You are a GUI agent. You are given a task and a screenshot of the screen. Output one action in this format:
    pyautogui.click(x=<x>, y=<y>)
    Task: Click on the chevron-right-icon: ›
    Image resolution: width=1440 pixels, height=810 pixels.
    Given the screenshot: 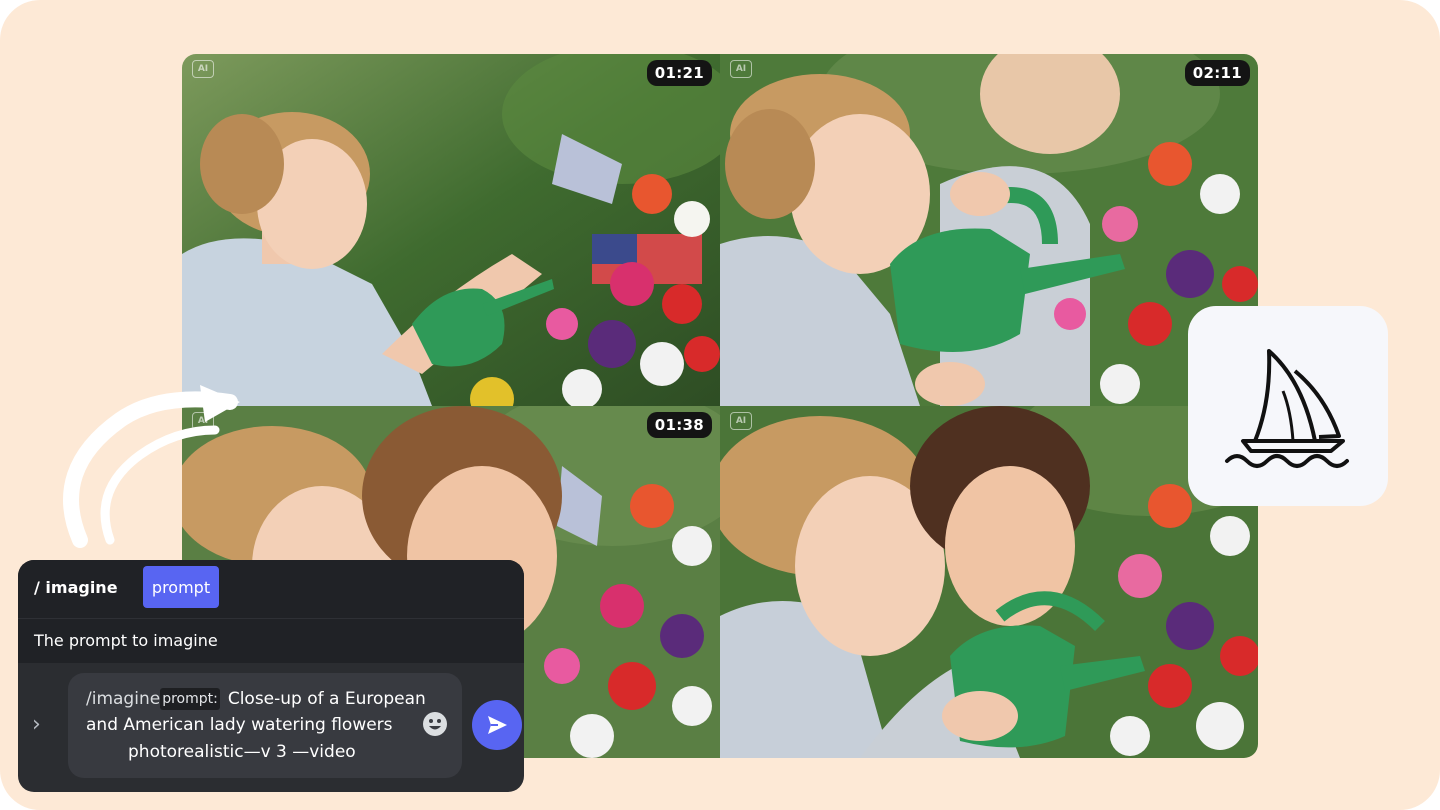 What is the action you would take?
    pyautogui.click(x=43, y=725)
    